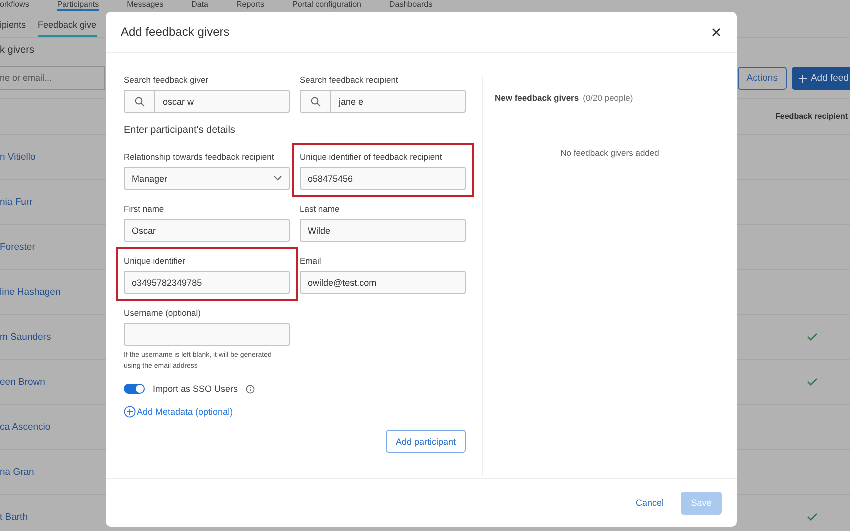  Describe the element at coordinates (610, 153) in the screenshot. I see `empty-message: No feedback givers added` at that location.